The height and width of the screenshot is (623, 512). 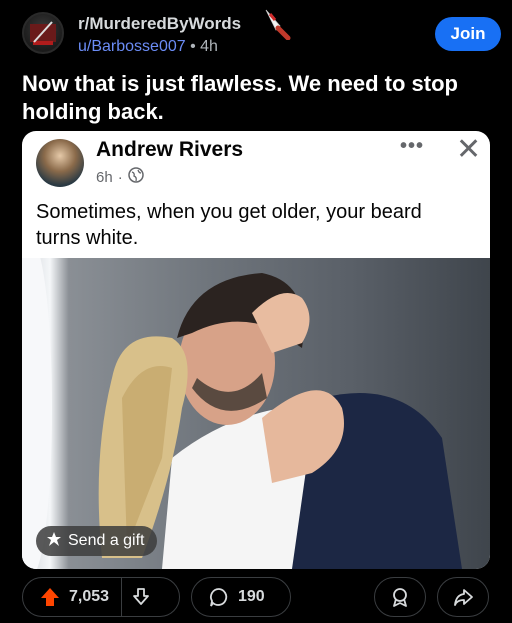 I want to click on share-icon, so click(x=463, y=597).